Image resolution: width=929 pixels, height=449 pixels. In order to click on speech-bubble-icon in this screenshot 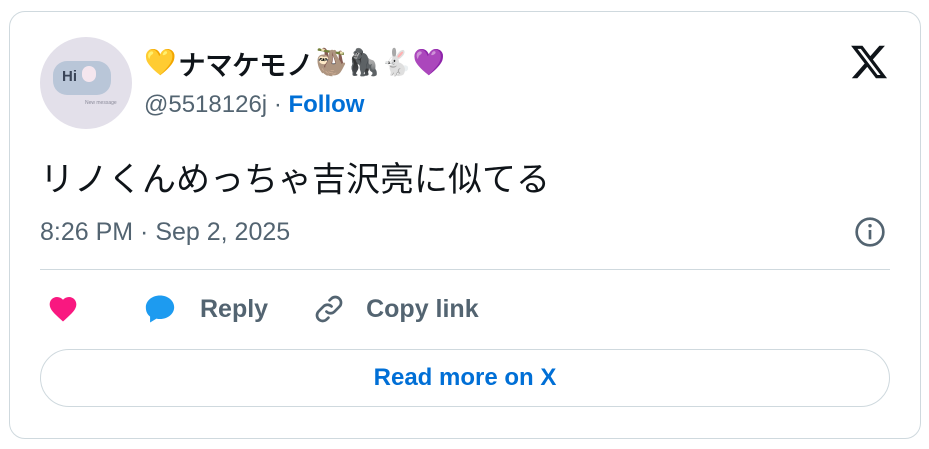, I will do `click(160, 309)`.